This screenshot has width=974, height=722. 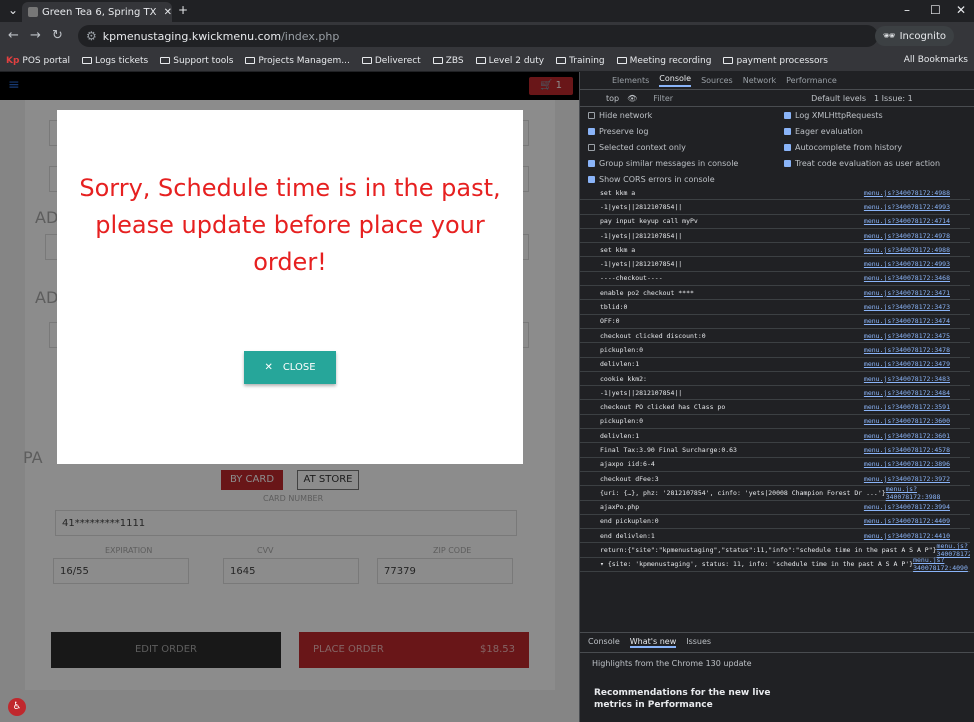 I want to click on log-source-link: menu.js?340078172:3591, so click(x=907, y=407).